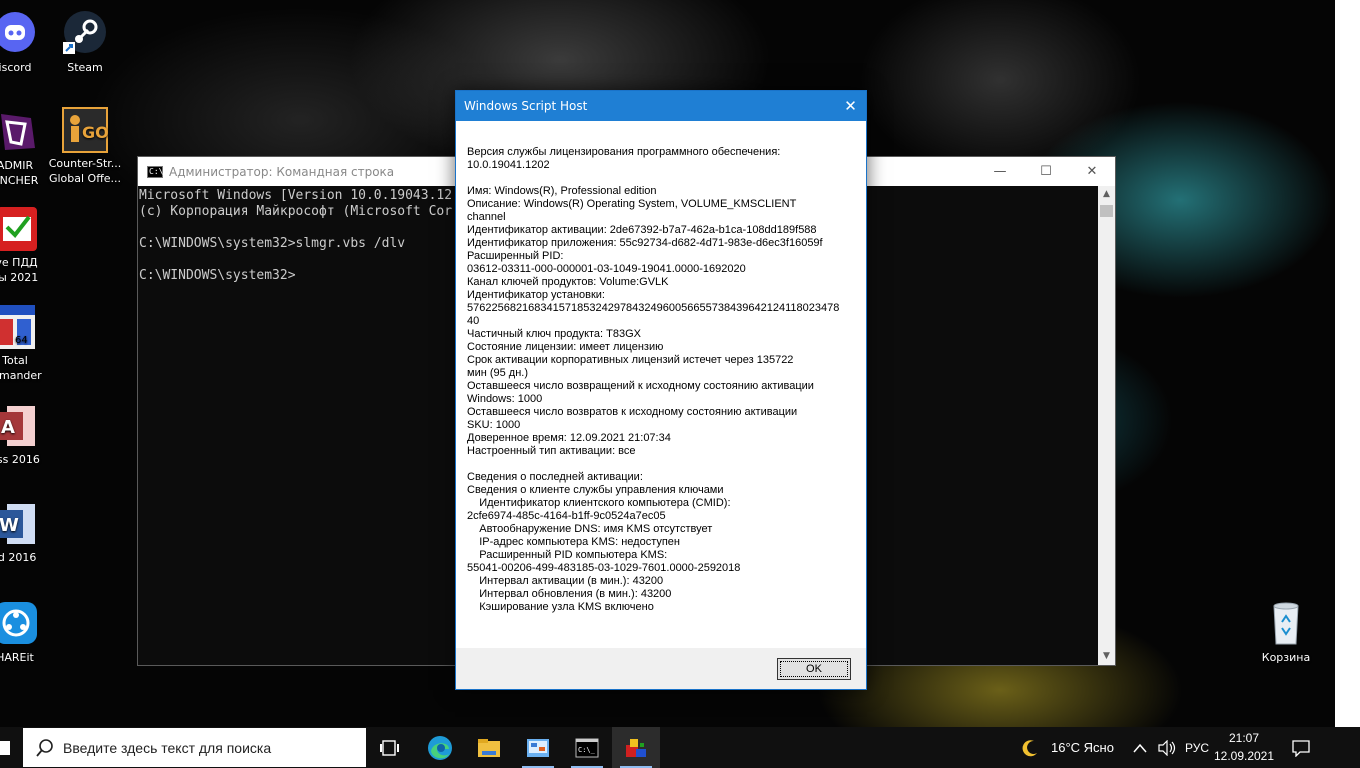 The width and height of the screenshot is (1360, 768). I want to click on control-panel-icon, so click(538, 747).